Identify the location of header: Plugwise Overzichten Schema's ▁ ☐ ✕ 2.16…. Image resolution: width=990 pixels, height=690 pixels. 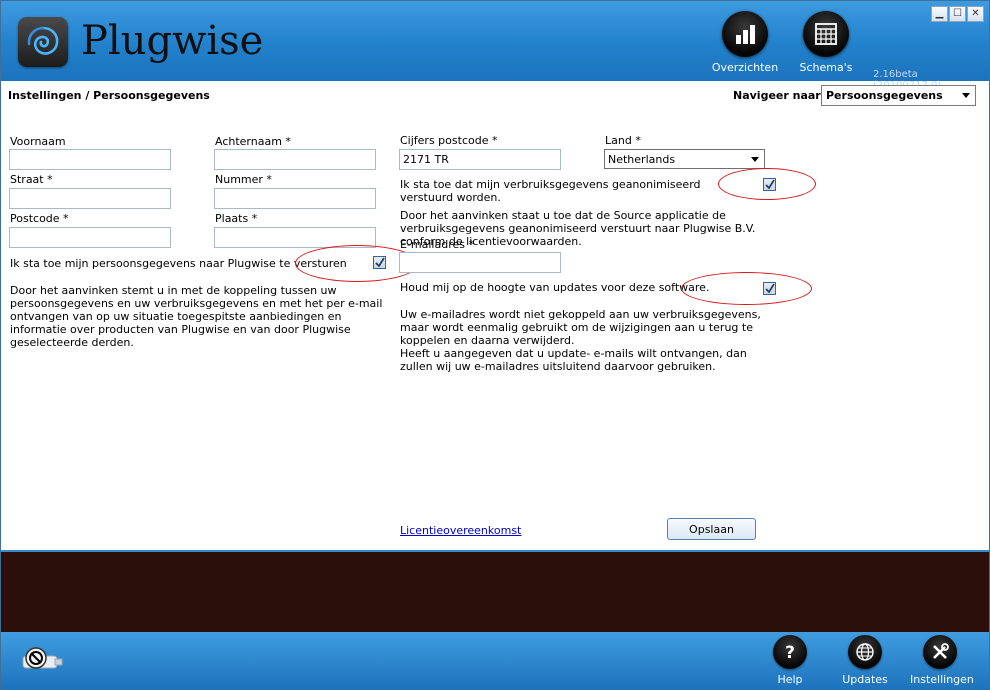
(495, 46).